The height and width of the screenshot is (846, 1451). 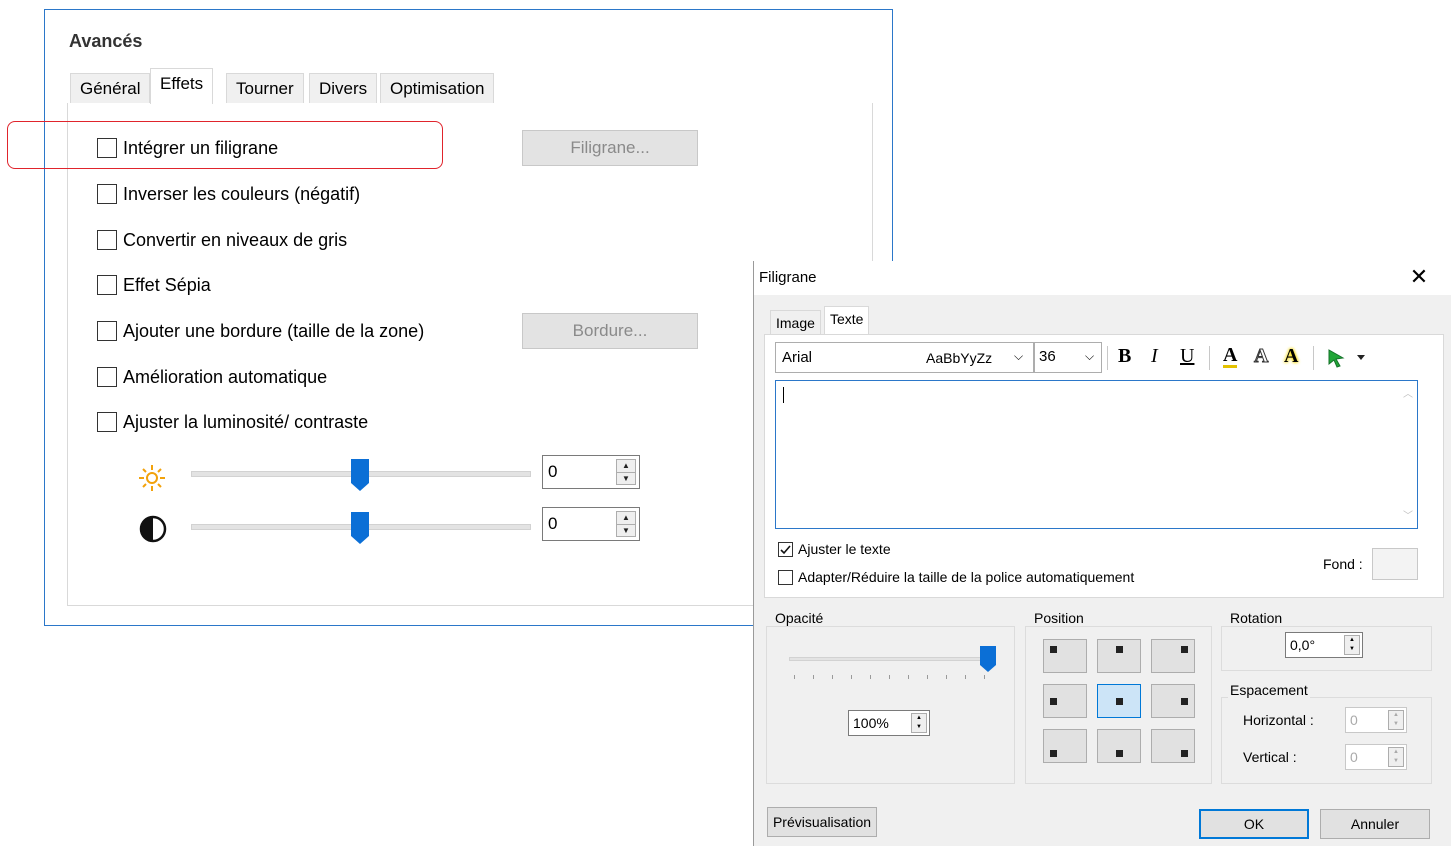 What do you see at coordinates (246, 421) in the screenshot?
I see `option-label: Ajuster la luminosité/ contraste` at bounding box center [246, 421].